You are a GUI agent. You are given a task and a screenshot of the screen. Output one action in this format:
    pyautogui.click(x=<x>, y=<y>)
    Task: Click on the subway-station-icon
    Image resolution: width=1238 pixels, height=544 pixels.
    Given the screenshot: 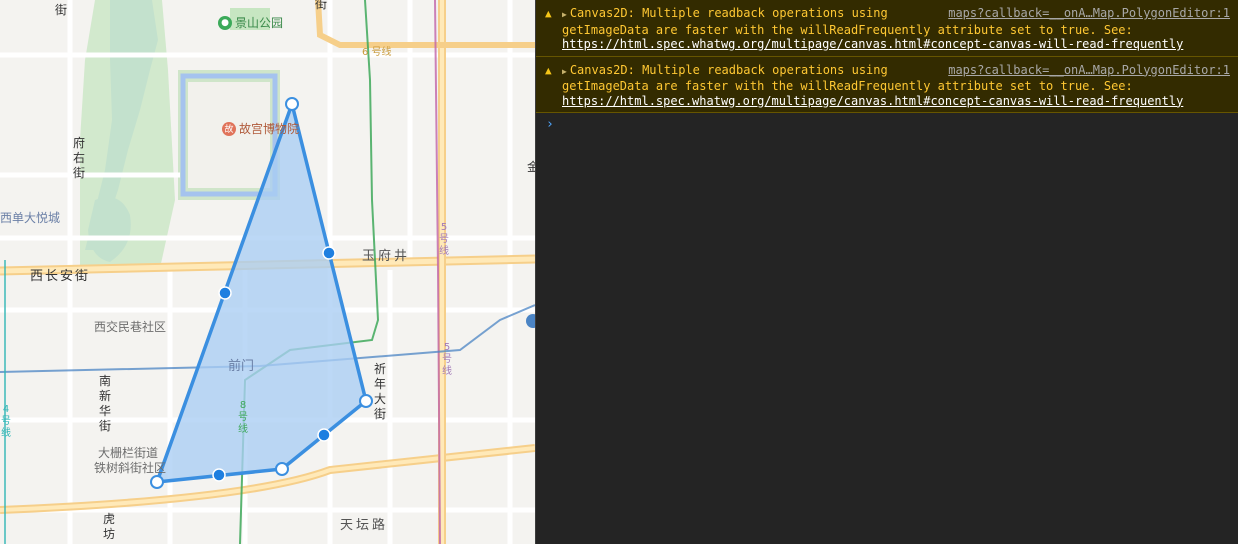 What is the action you would take?
    pyautogui.click(x=530, y=321)
    